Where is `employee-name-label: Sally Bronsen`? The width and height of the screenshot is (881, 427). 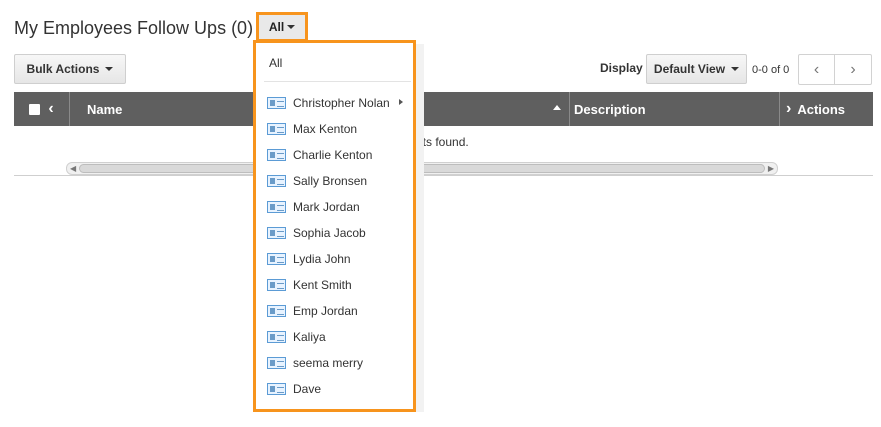 employee-name-label: Sally Bronsen is located at coordinates (330, 181).